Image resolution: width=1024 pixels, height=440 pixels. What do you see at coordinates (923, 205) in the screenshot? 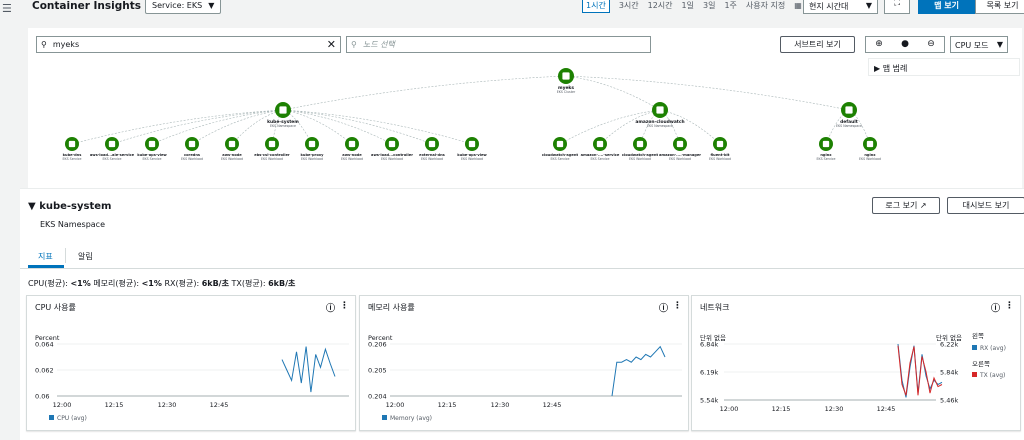
I see `external-link-icon: ↗` at bounding box center [923, 205].